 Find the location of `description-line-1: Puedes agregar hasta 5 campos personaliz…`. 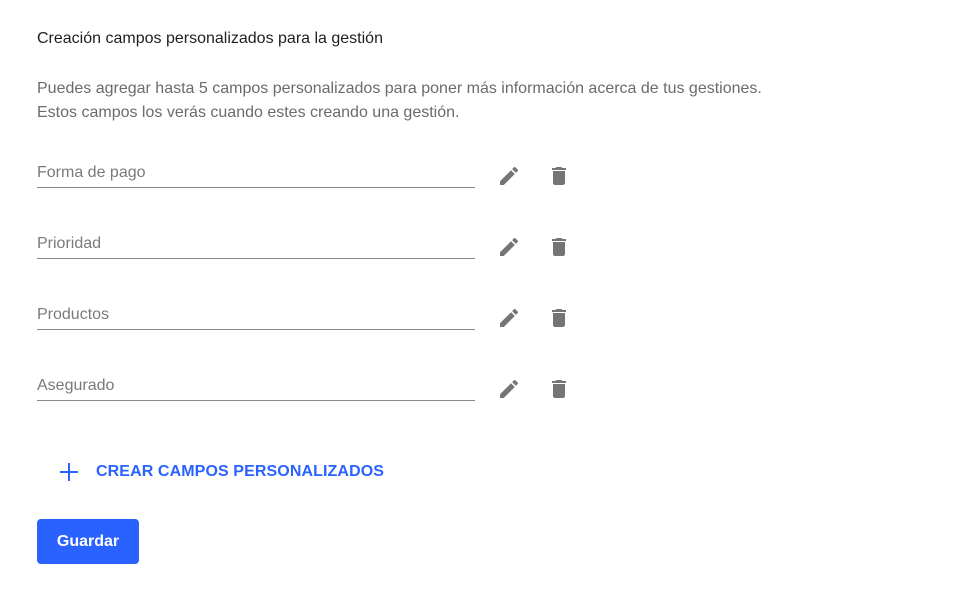

description-line-1: Puedes agregar hasta 5 campos personaliz… is located at coordinates (399, 88).